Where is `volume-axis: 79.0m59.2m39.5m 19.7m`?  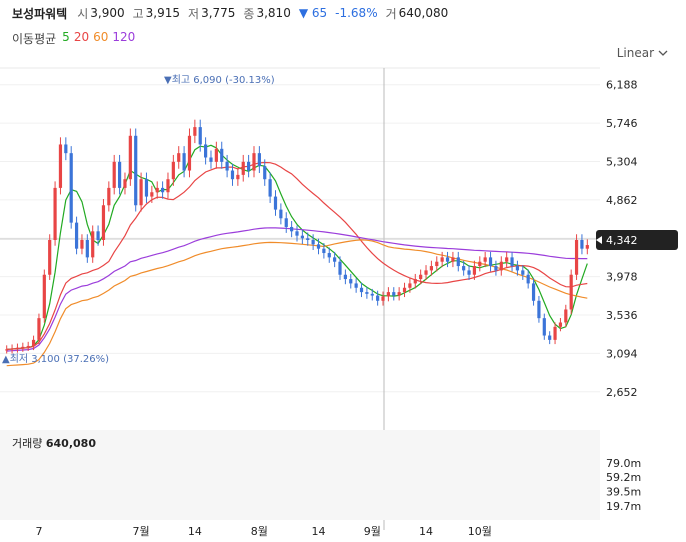 volume-axis: 79.0m59.2m39.5m 19.7m is located at coordinates (623, 485).